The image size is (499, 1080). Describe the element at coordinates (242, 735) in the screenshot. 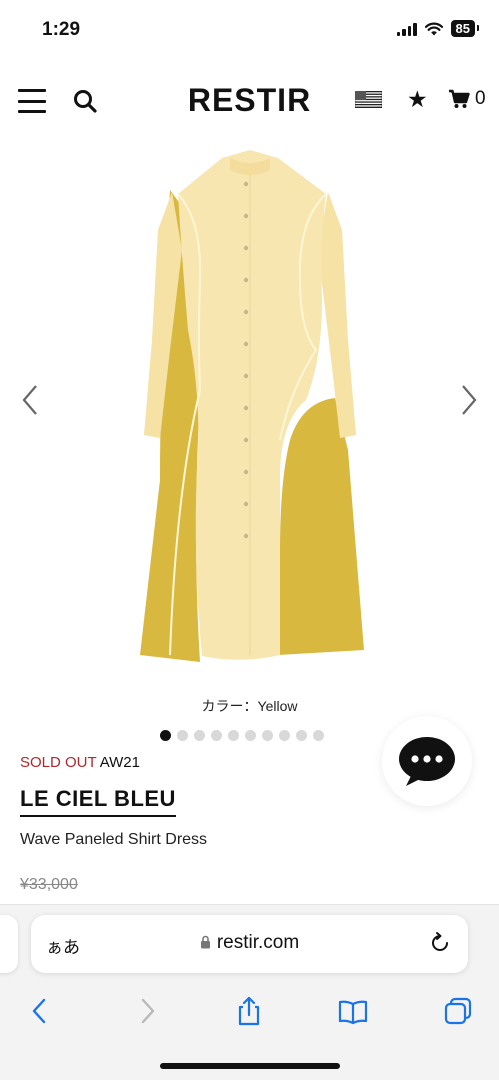

I see `gallery-pagination` at that location.